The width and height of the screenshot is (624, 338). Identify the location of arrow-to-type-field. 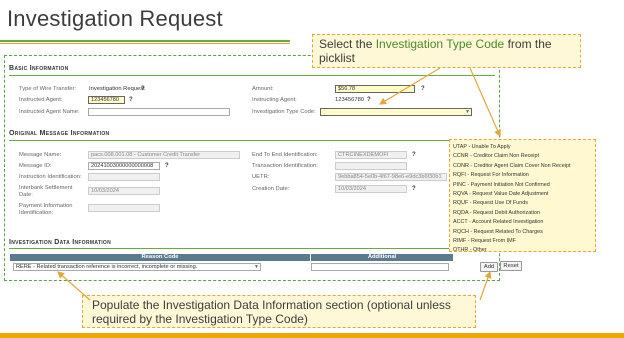
(409, 86).